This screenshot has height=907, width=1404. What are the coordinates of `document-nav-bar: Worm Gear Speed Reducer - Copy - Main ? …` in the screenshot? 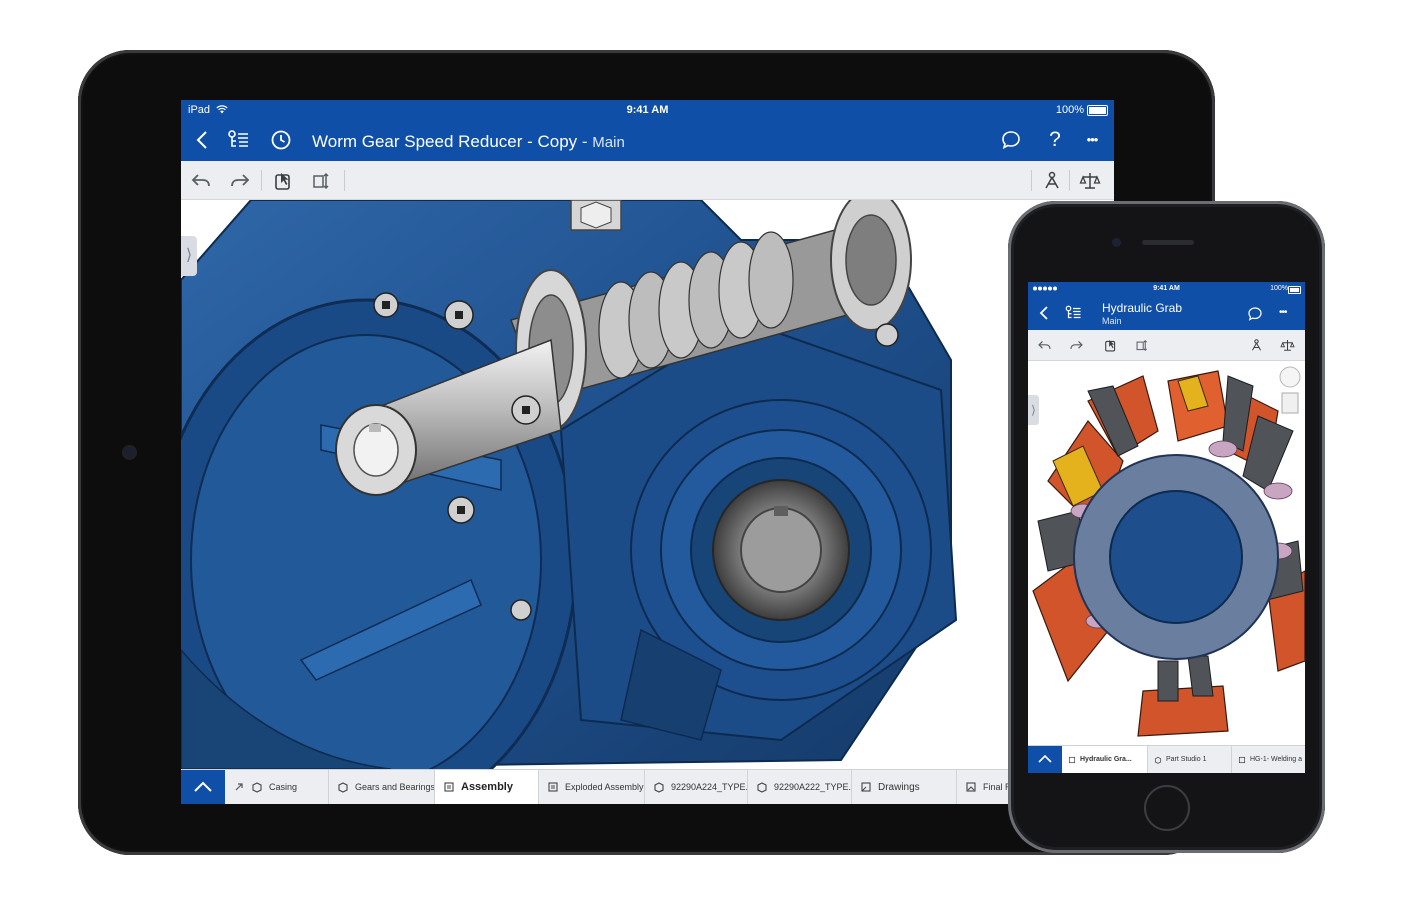 It's located at (647, 140).